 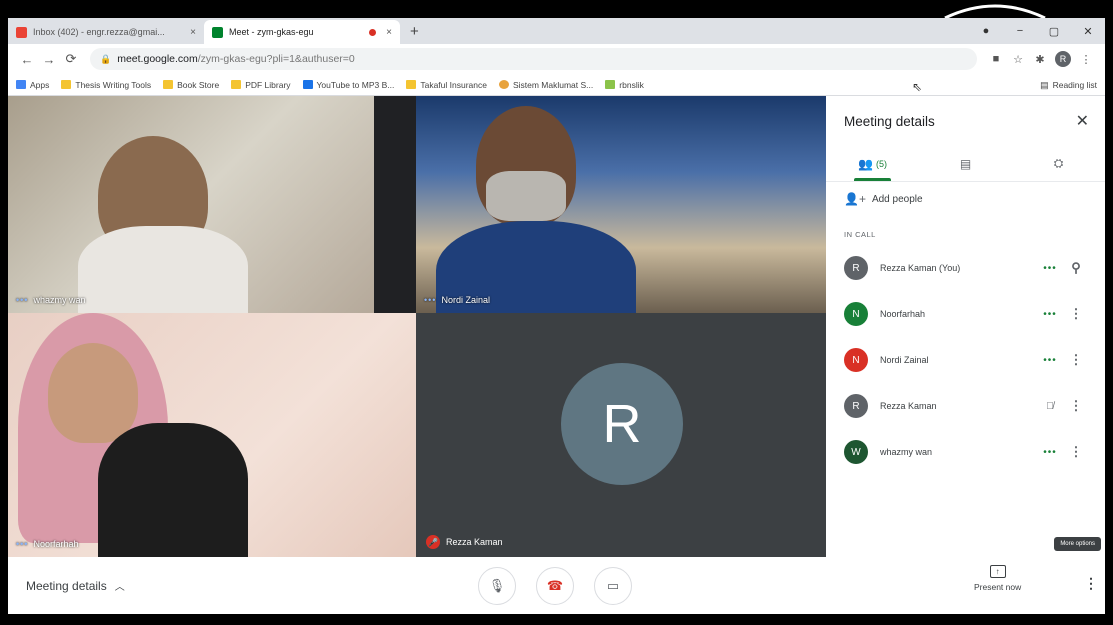 What do you see at coordinates (621, 435) in the screenshot?
I see `video-tile: R 🎤 Rezza Kaman` at bounding box center [621, 435].